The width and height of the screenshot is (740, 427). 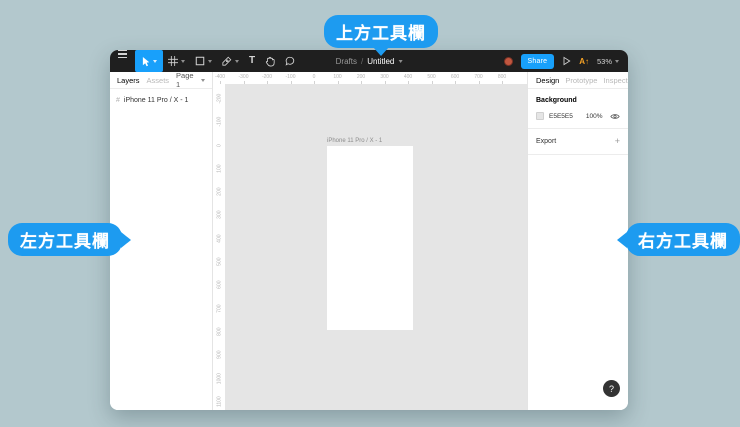 I want to click on avatar, so click(x=508, y=61).